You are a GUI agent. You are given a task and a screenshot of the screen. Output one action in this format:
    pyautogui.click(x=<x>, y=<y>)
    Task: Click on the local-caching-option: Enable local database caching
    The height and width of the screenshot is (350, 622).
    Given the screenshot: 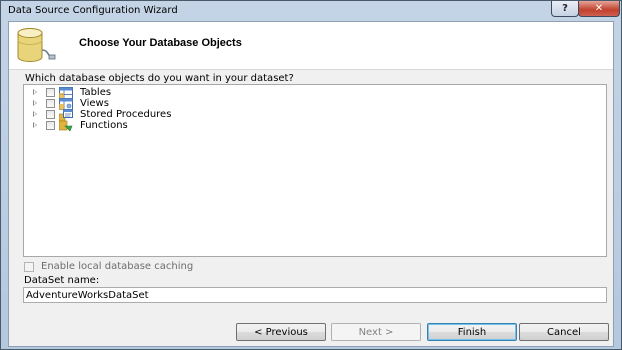 What is the action you would take?
    pyautogui.click(x=173, y=267)
    